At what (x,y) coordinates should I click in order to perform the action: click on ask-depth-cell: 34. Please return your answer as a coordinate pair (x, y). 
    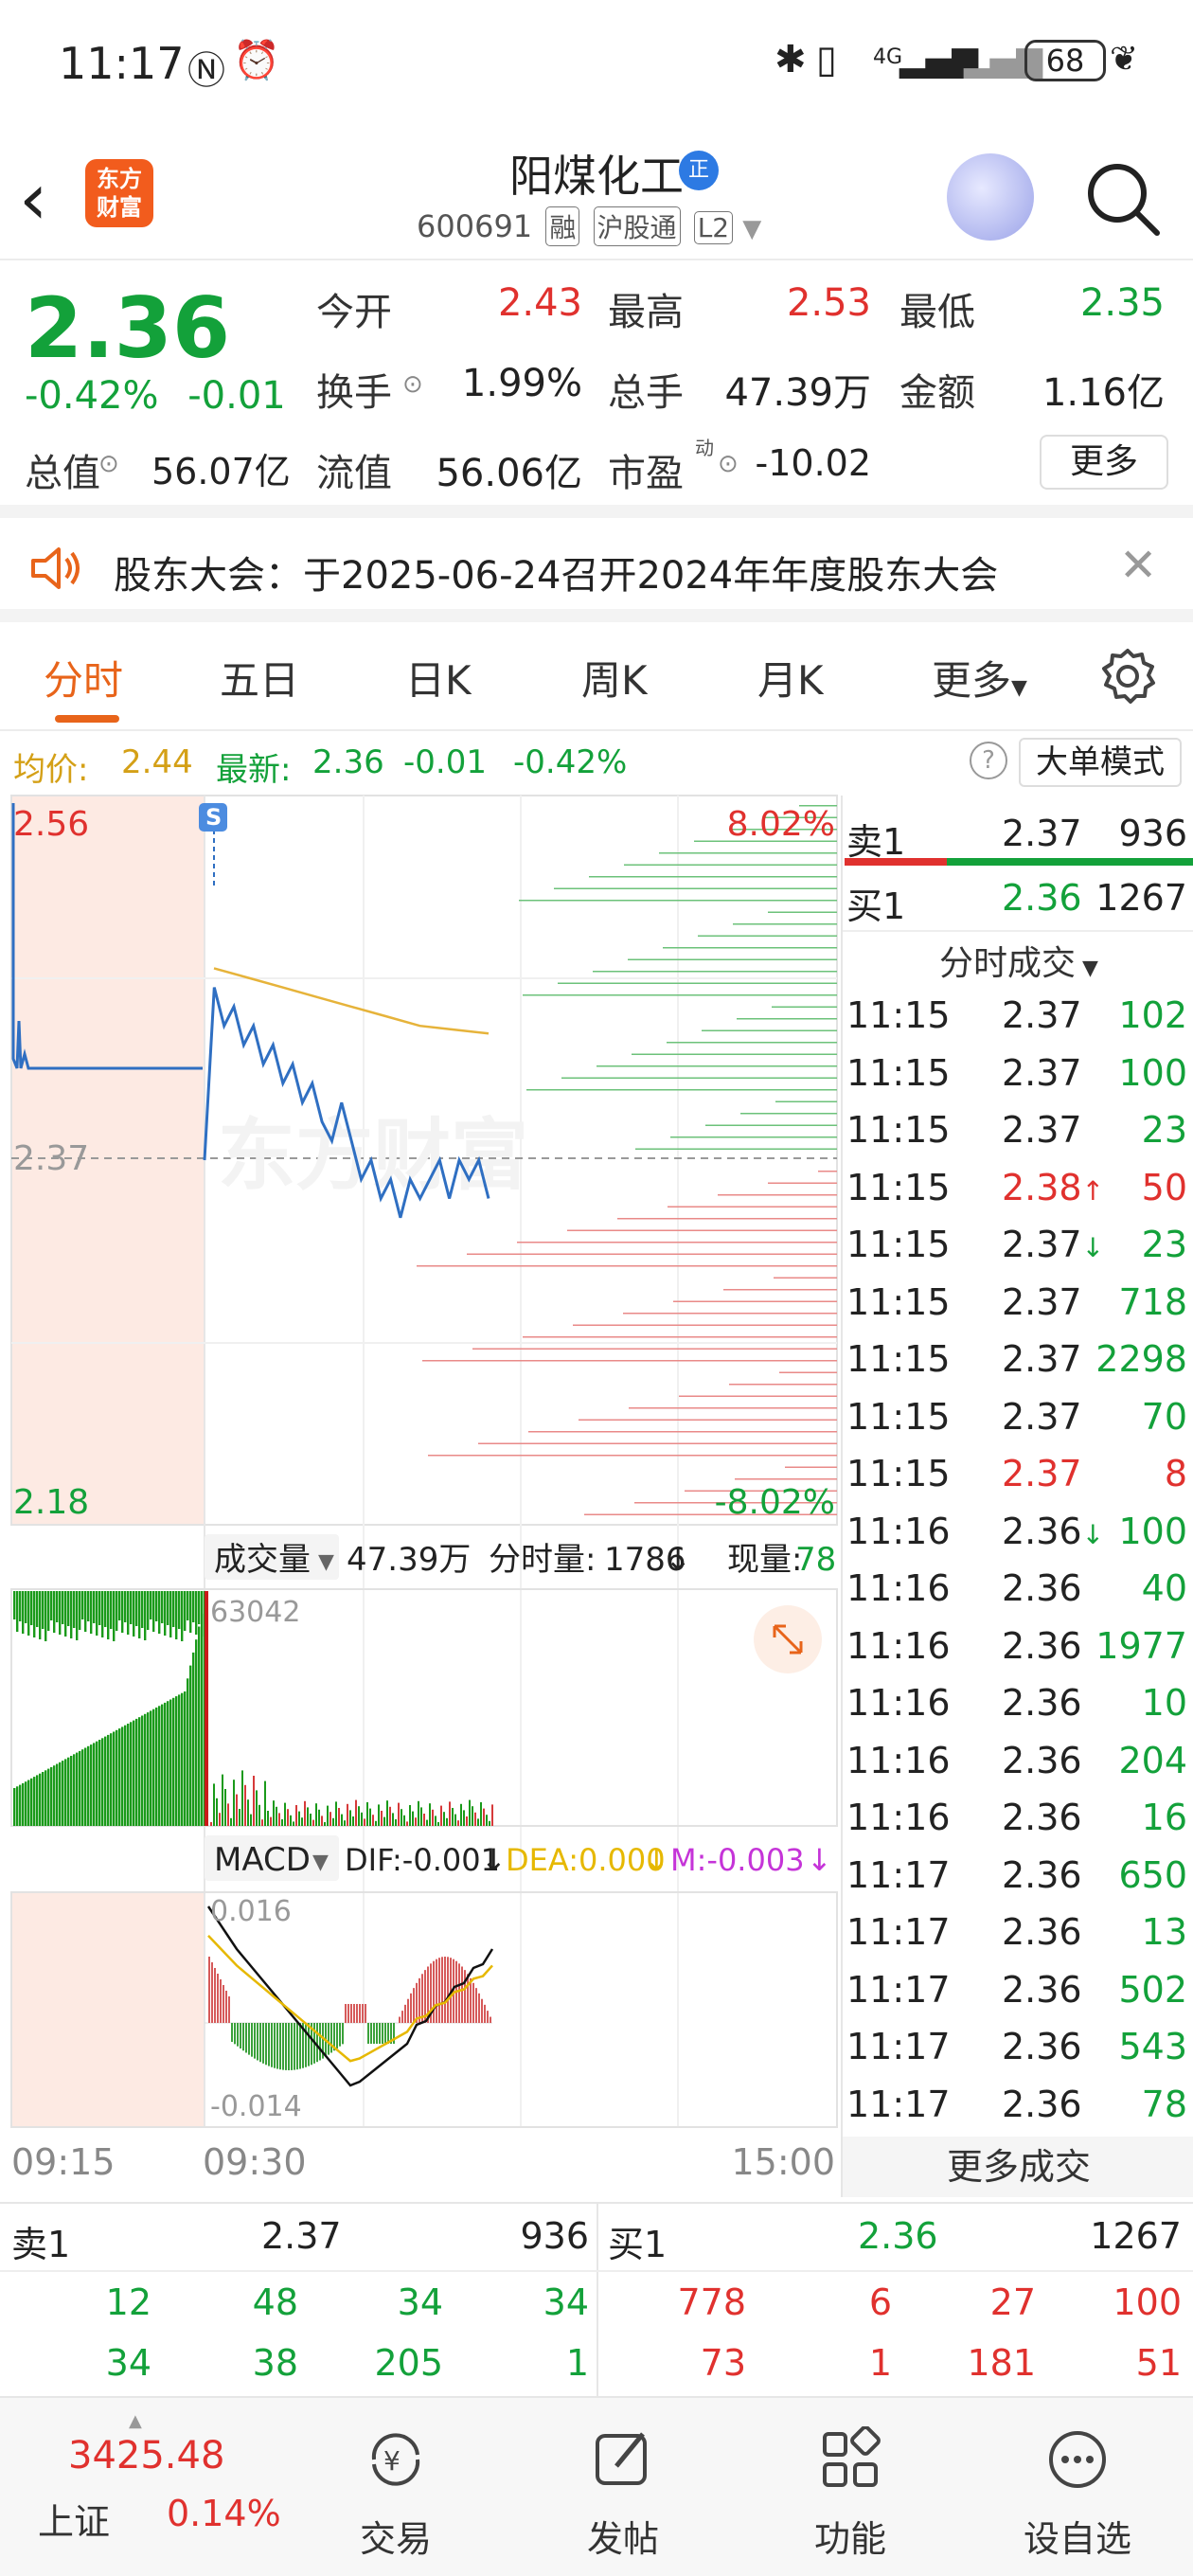
    Looking at the image, I should click on (566, 2302).